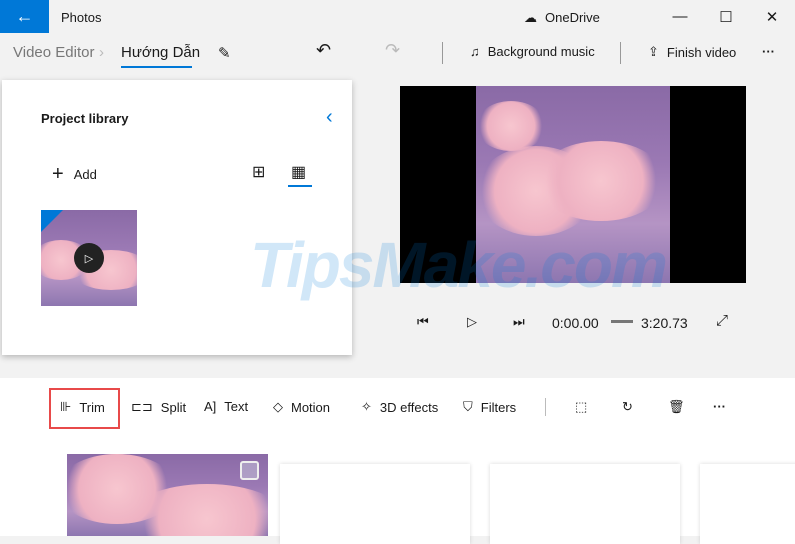 The width and height of the screenshot is (795, 544). I want to click on next-frame-icon: ⏭, so click(519, 322).